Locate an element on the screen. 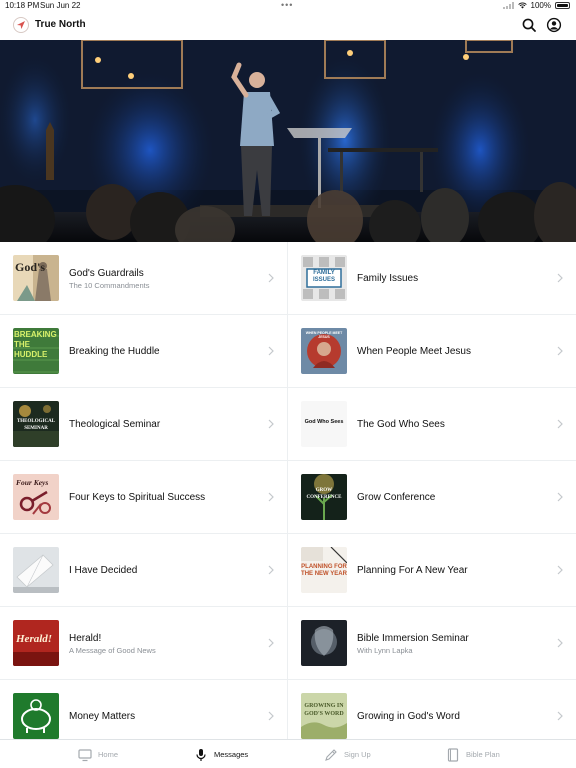  series-title: Family Issues is located at coordinates (388, 278).